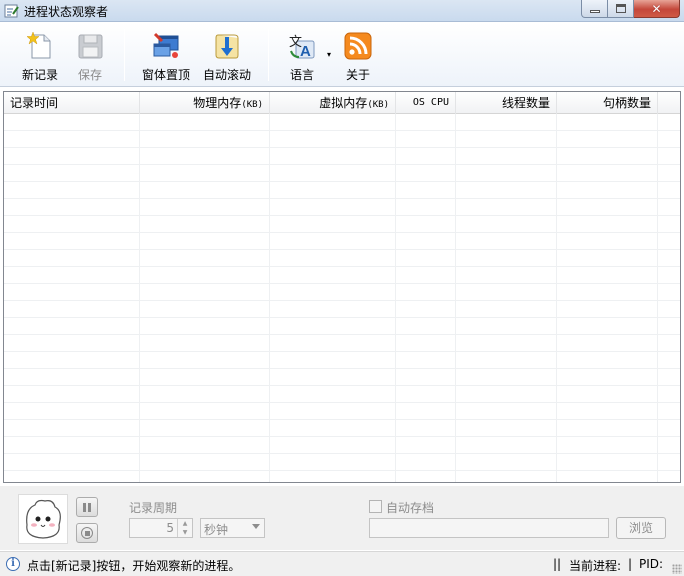 The image size is (684, 576). I want to click on period-spinner: 5 ▲ ▼, so click(161, 528).